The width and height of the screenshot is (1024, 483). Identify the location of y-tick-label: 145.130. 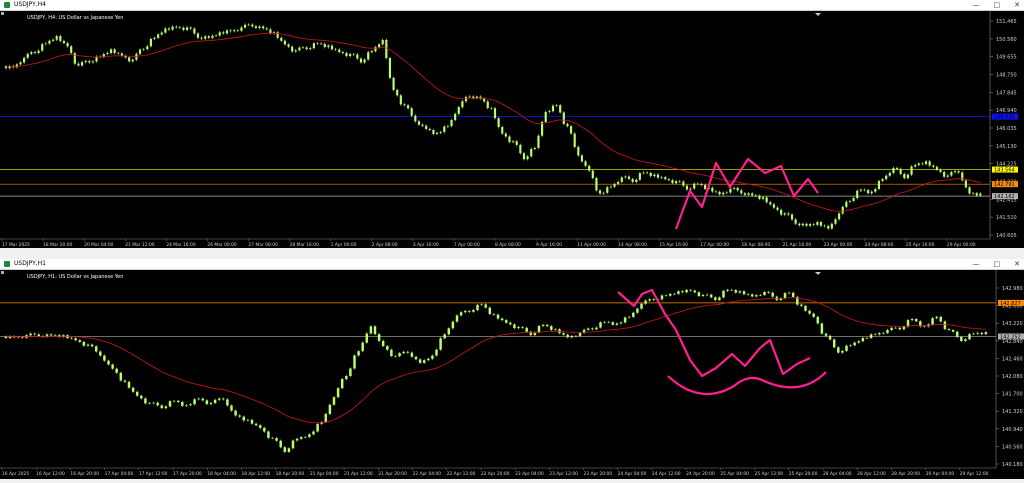
(1006, 147).